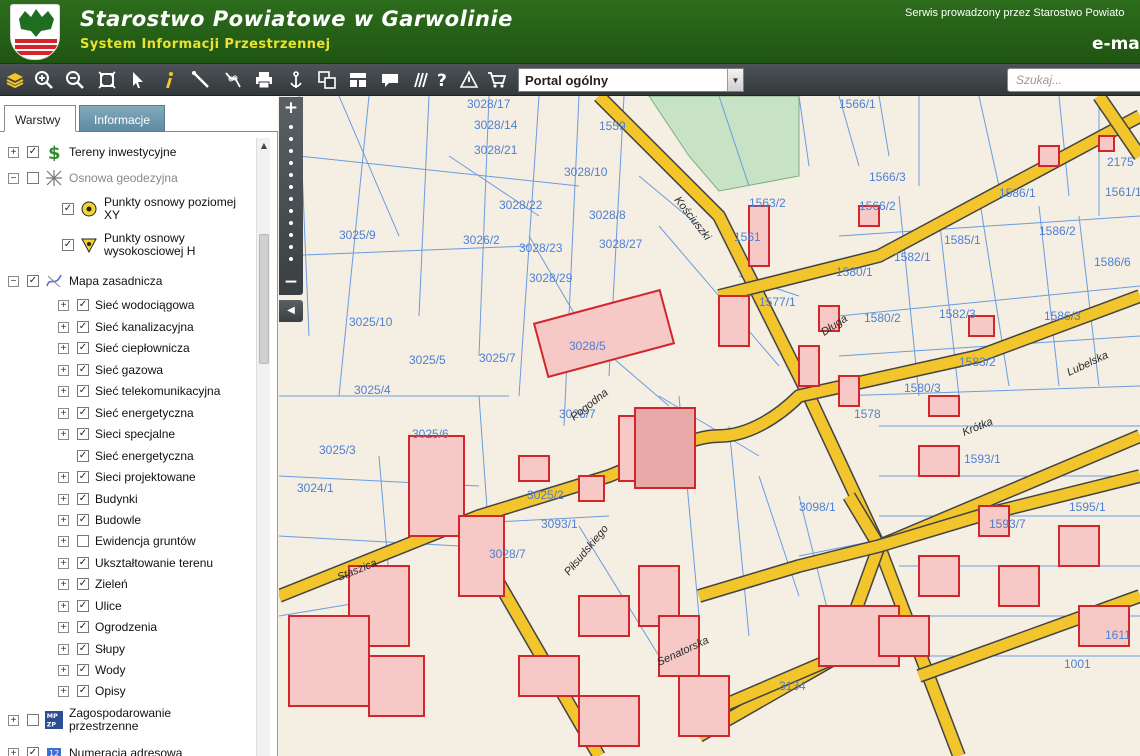  What do you see at coordinates (44, 80) in the screenshot?
I see `zoom-in-icon` at bounding box center [44, 80].